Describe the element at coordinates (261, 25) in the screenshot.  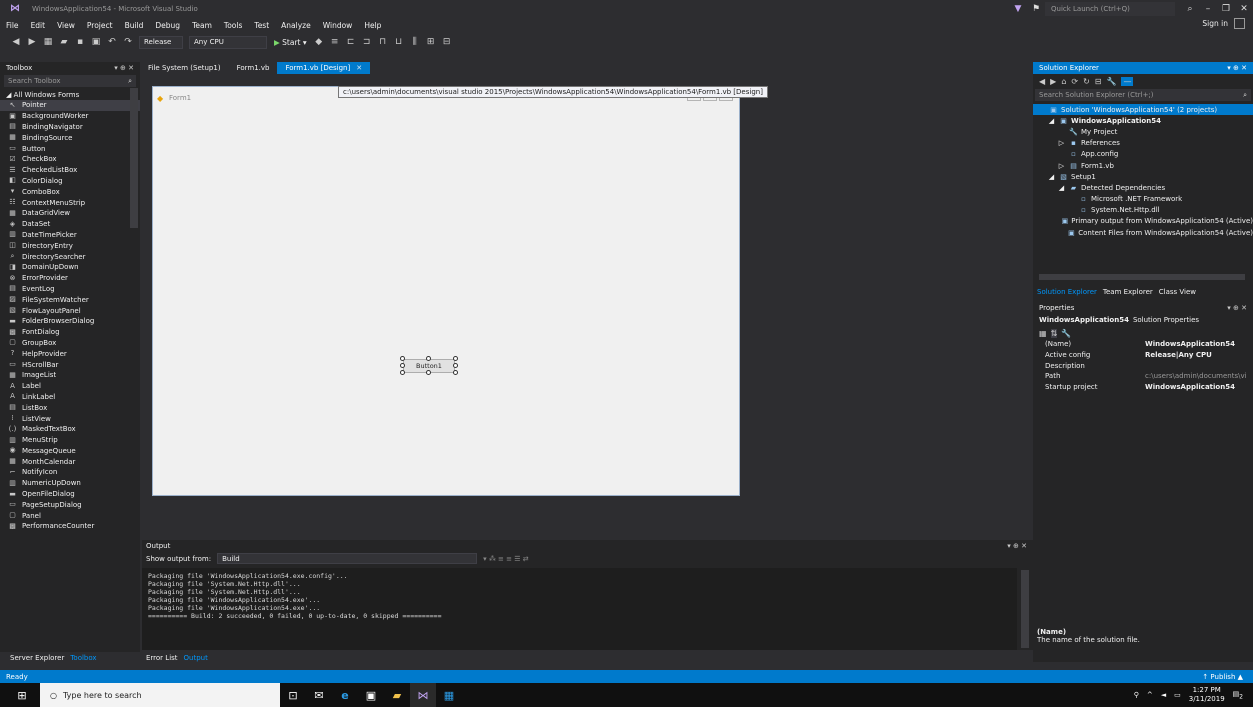
I see `menu-test: Test` at that location.